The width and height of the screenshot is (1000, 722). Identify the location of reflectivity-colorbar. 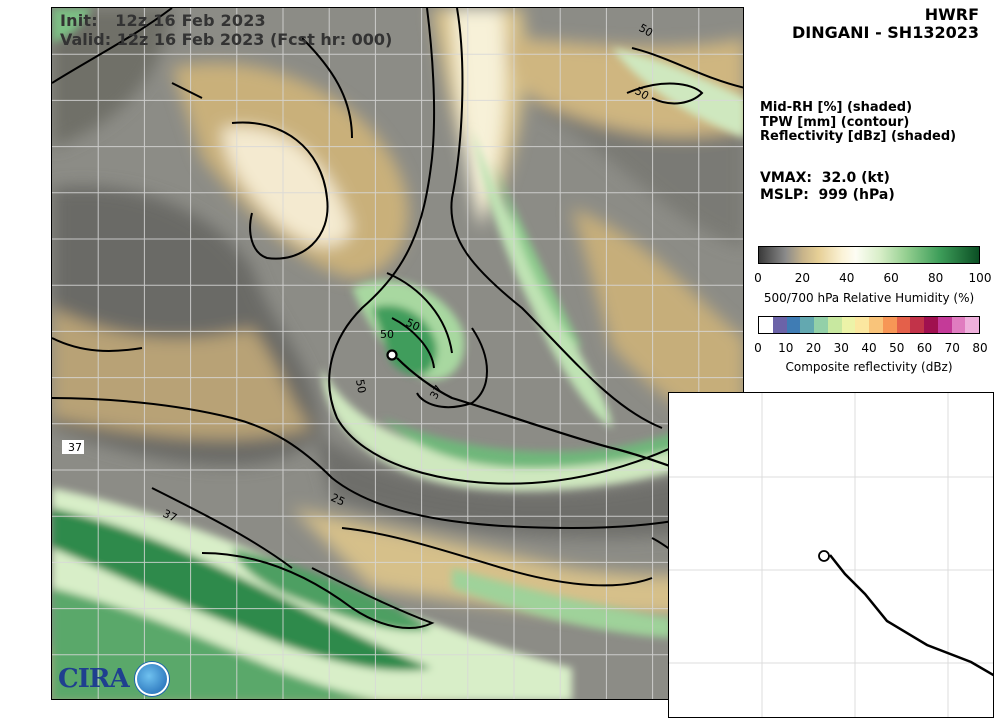
(869, 325).